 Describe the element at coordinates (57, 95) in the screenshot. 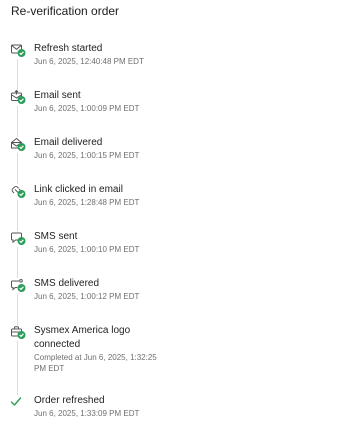

I see `event-title: Email sent` at that location.